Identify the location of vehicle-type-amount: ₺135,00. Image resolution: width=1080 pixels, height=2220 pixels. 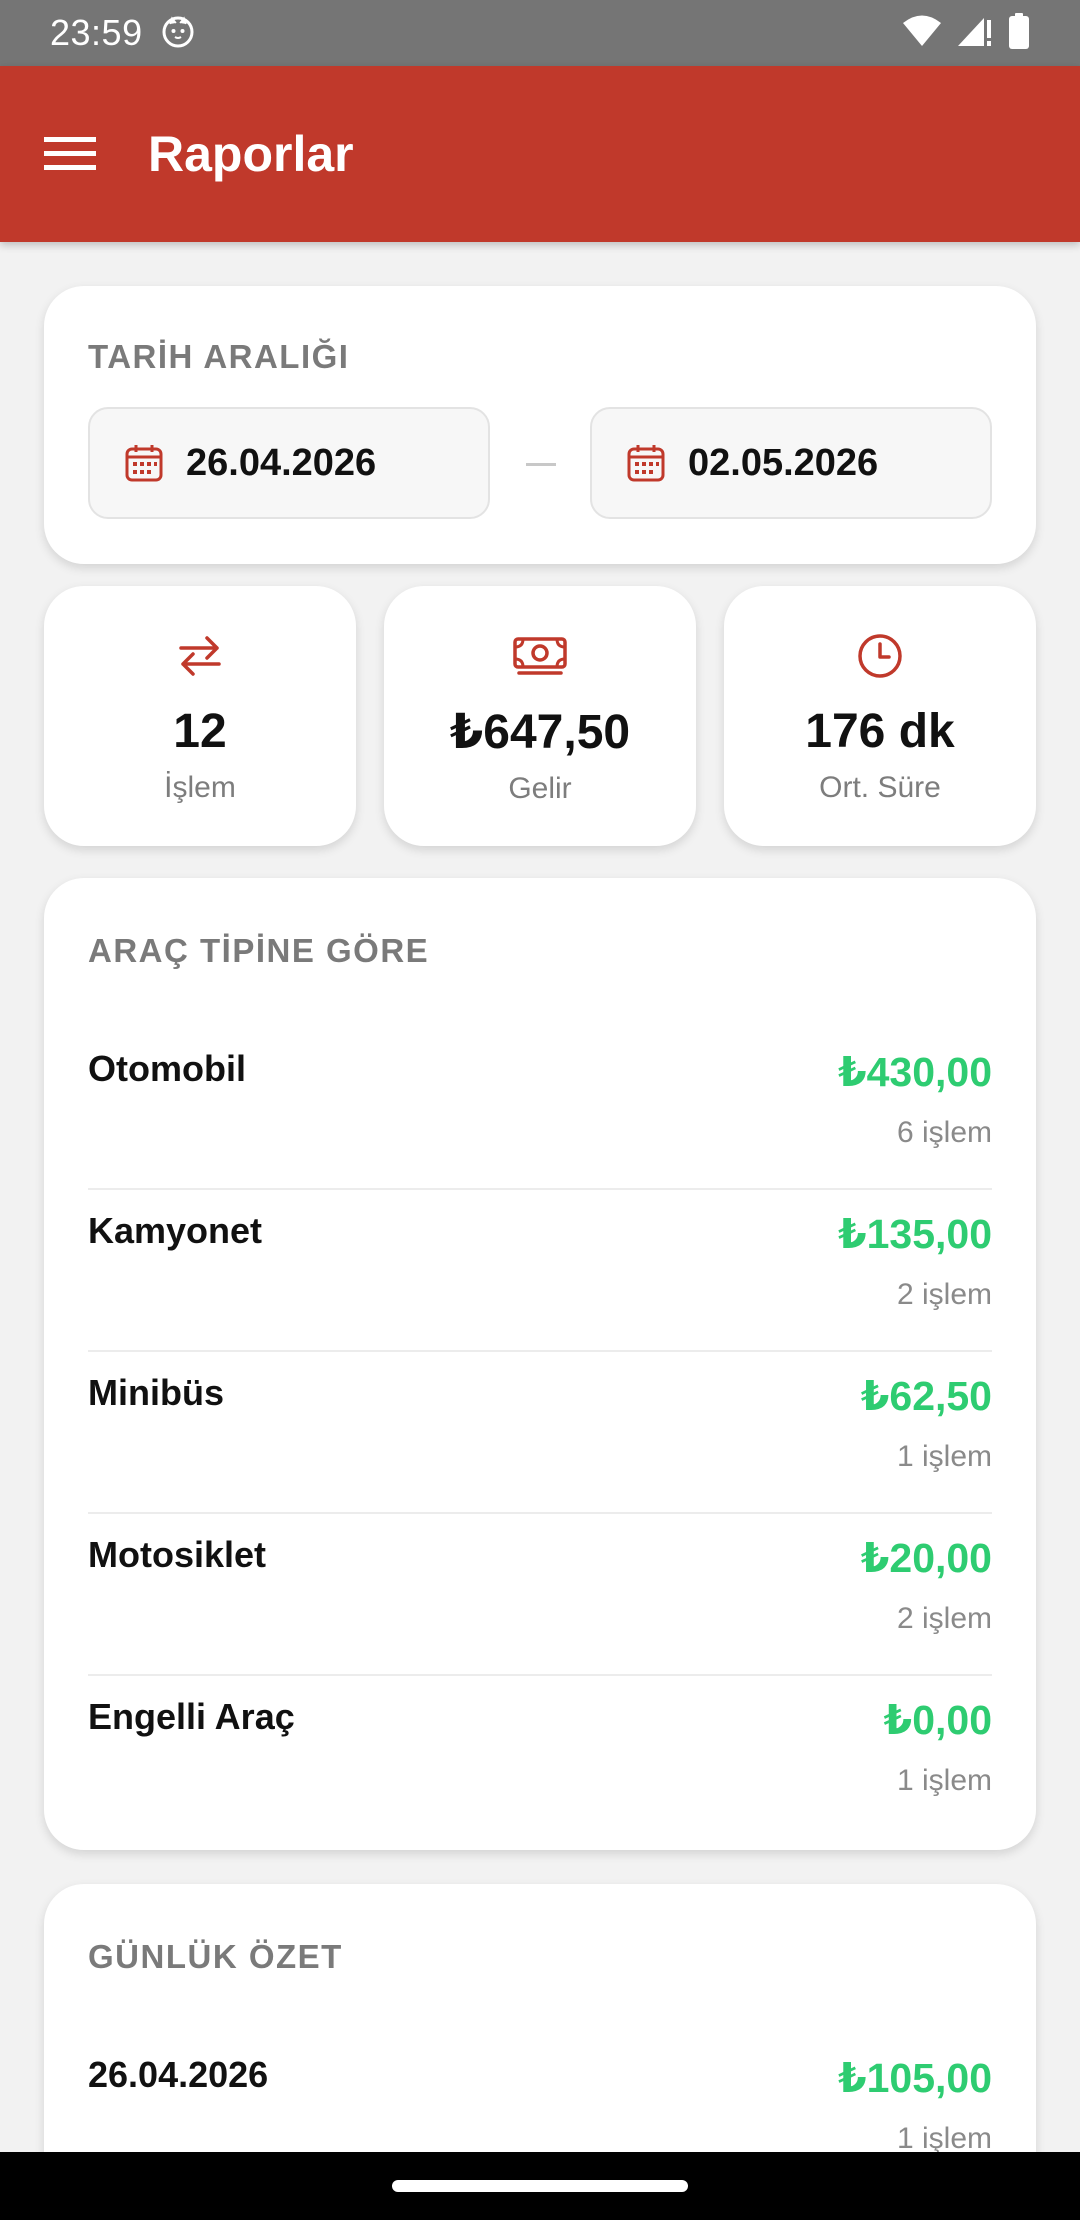
(915, 1234).